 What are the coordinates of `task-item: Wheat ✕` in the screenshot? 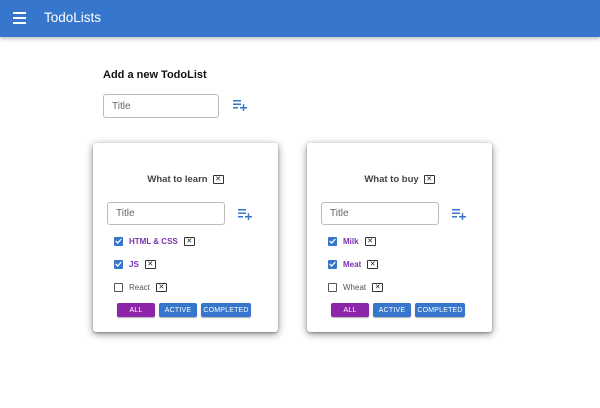 It's located at (356, 287).